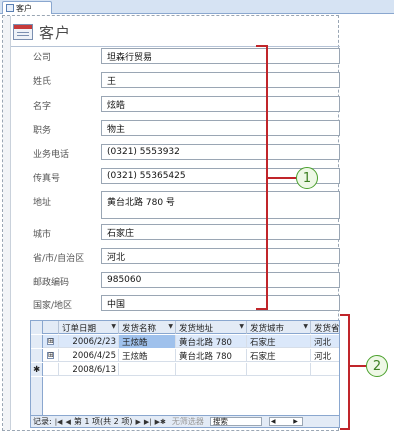 The height and width of the screenshot is (433, 394). I want to click on scroll-left-icon: ◀, so click(273, 421).